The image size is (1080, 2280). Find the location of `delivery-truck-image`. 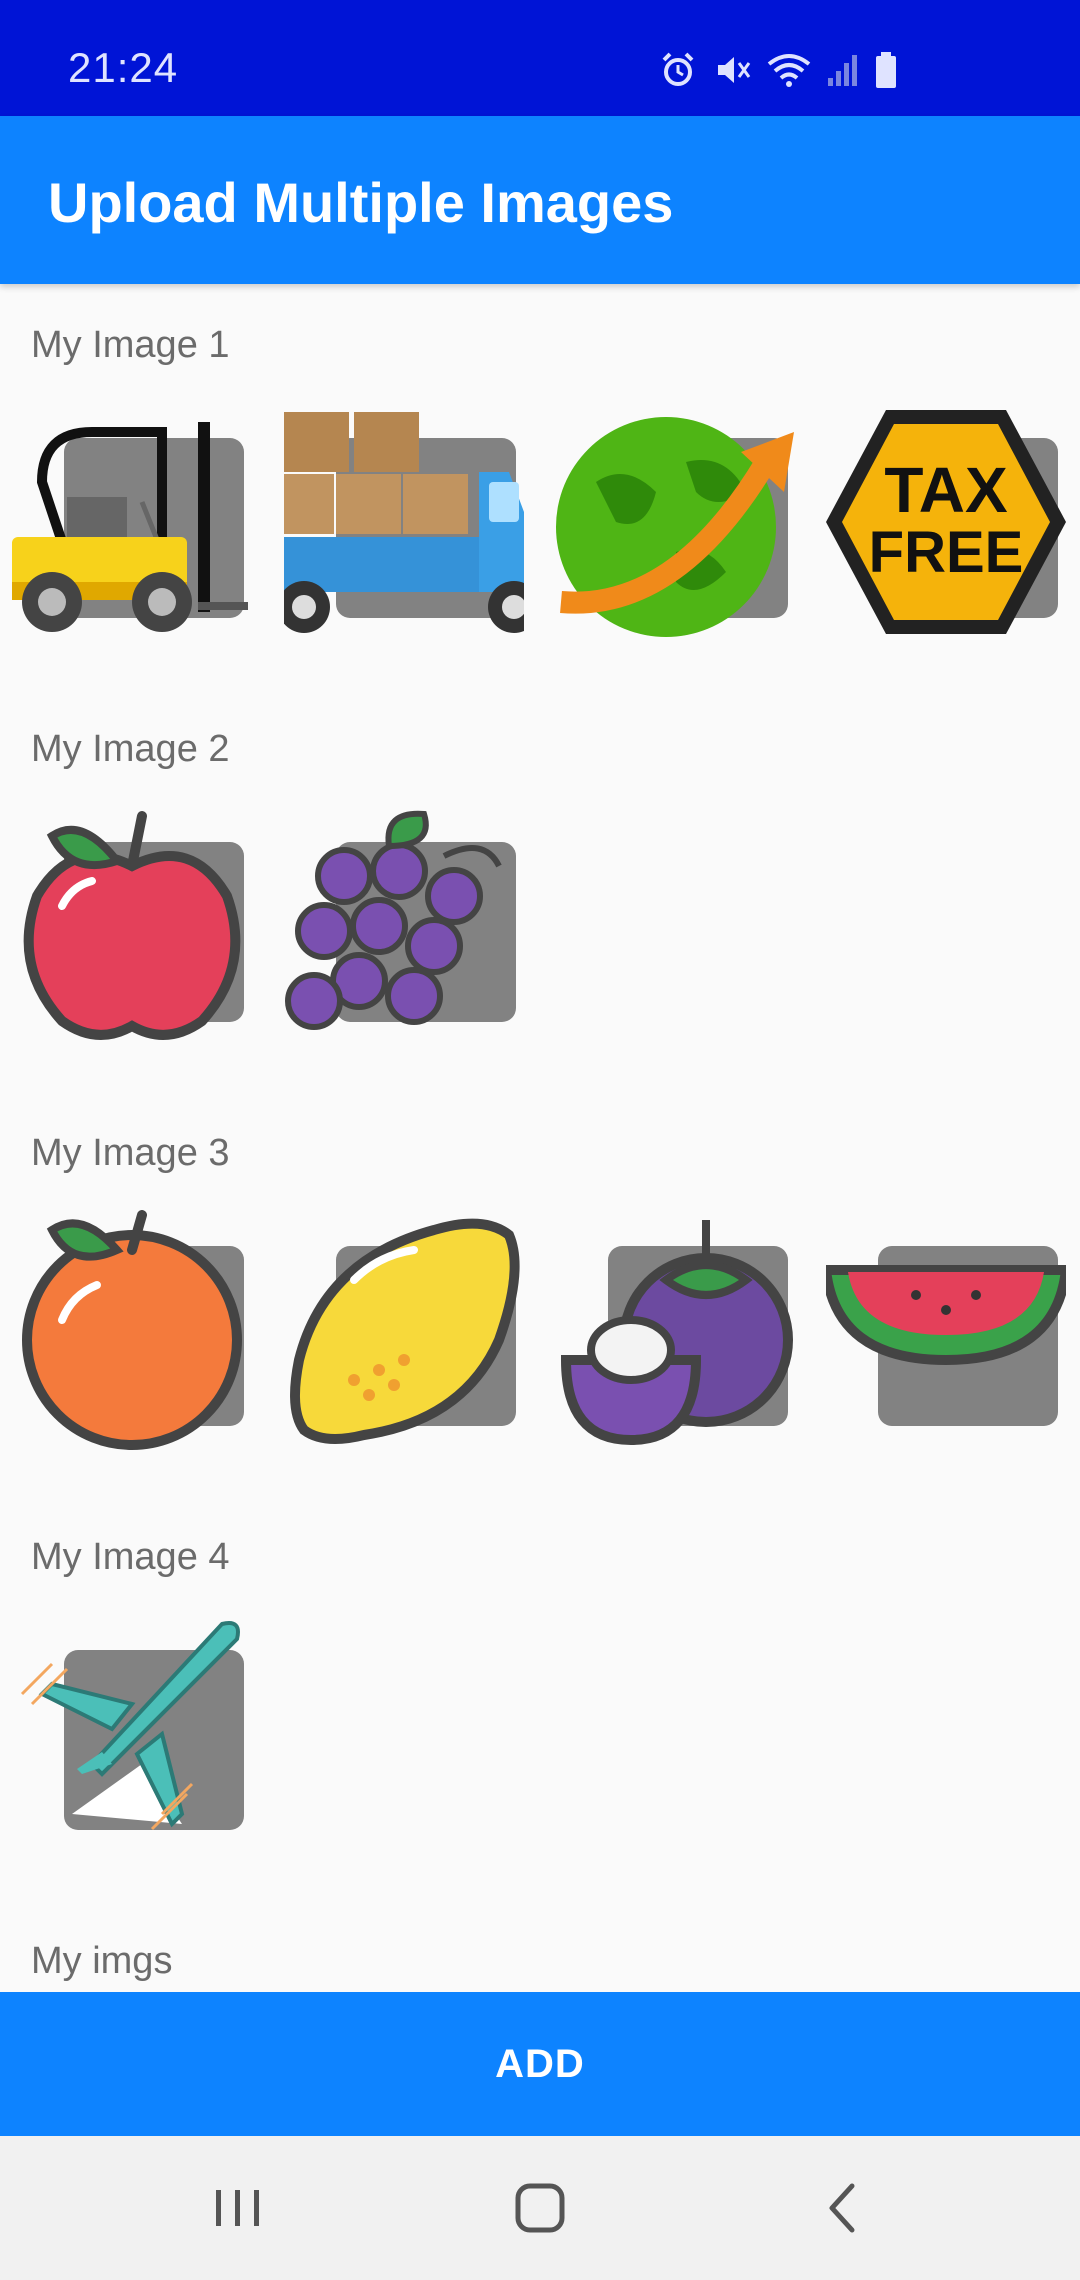

delivery-truck-image is located at coordinates (404, 522).